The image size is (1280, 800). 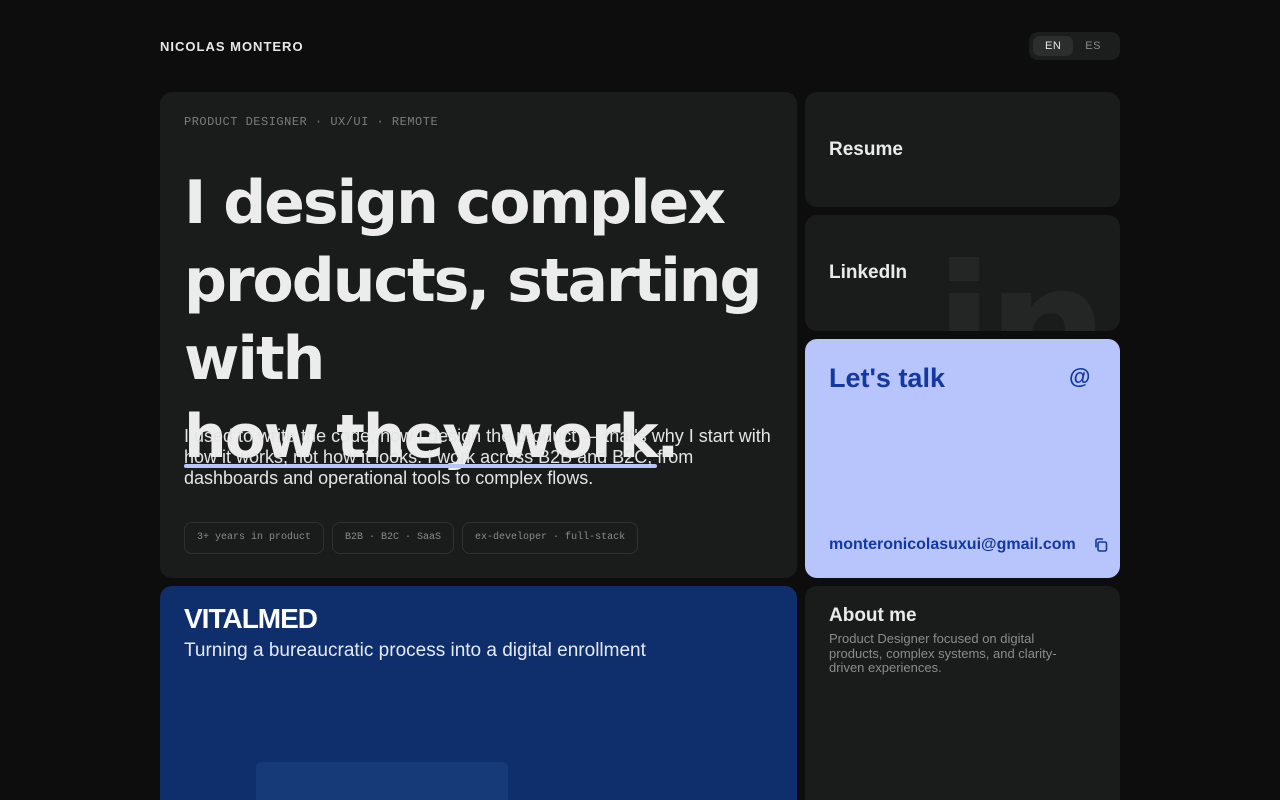 I want to click on lang-option-es: ES, so click(x=1093, y=46).